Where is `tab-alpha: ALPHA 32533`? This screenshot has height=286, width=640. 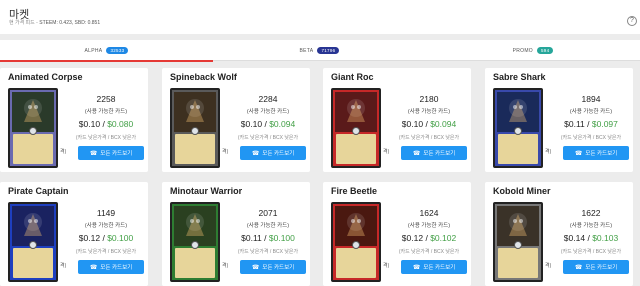
tab-alpha: ALPHA 32533 is located at coordinates (106, 51).